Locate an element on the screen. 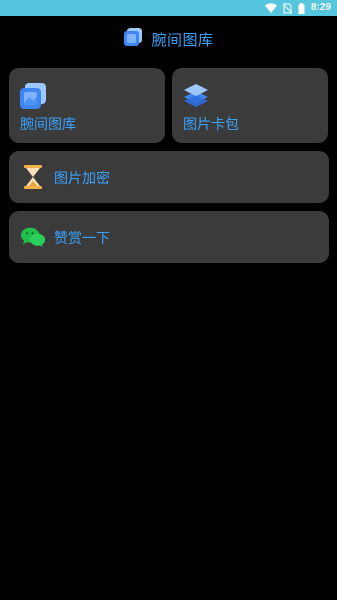 The height and width of the screenshot is (600, 337). reward-tile: 赞赏一下 is located at coordinates (169, 237).